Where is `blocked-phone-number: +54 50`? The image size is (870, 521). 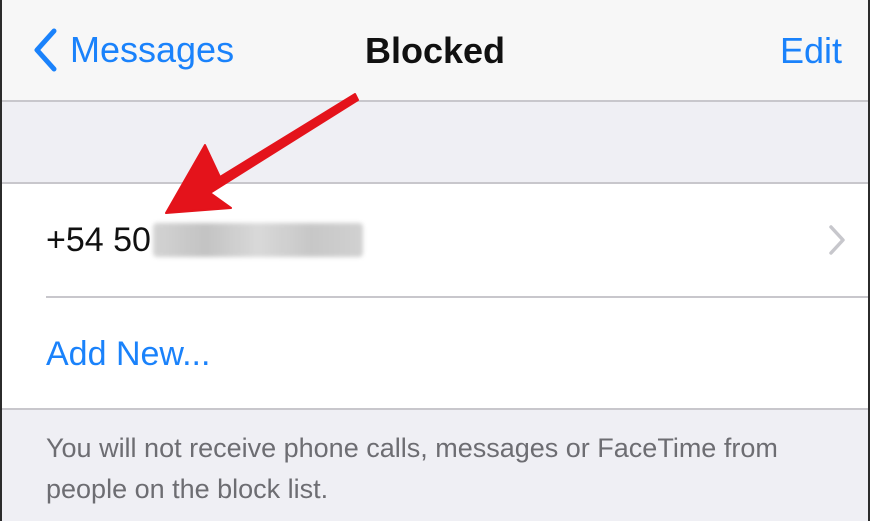
blocked-phone-number: +54 50 is located at coordinates (98, 239).